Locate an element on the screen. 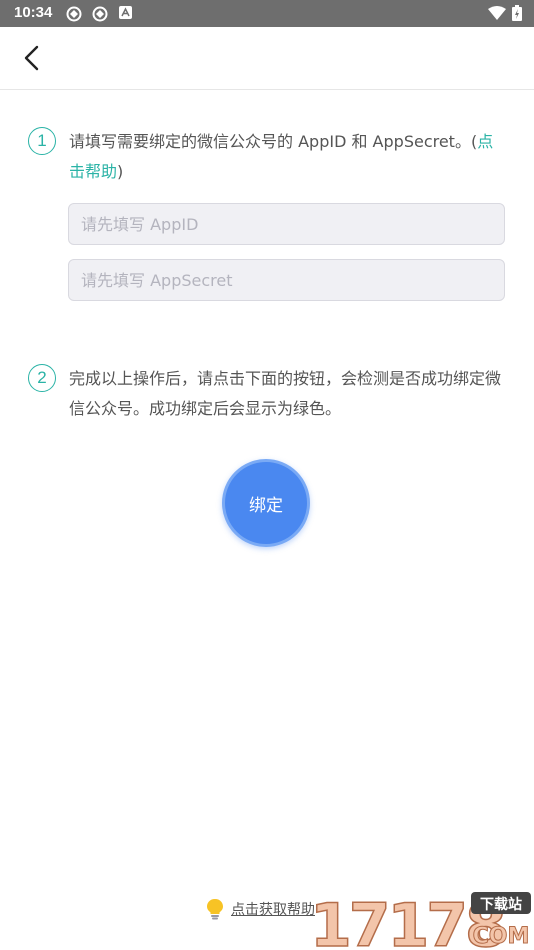  step-1-number: 1 is located at coordinates (42, 141).